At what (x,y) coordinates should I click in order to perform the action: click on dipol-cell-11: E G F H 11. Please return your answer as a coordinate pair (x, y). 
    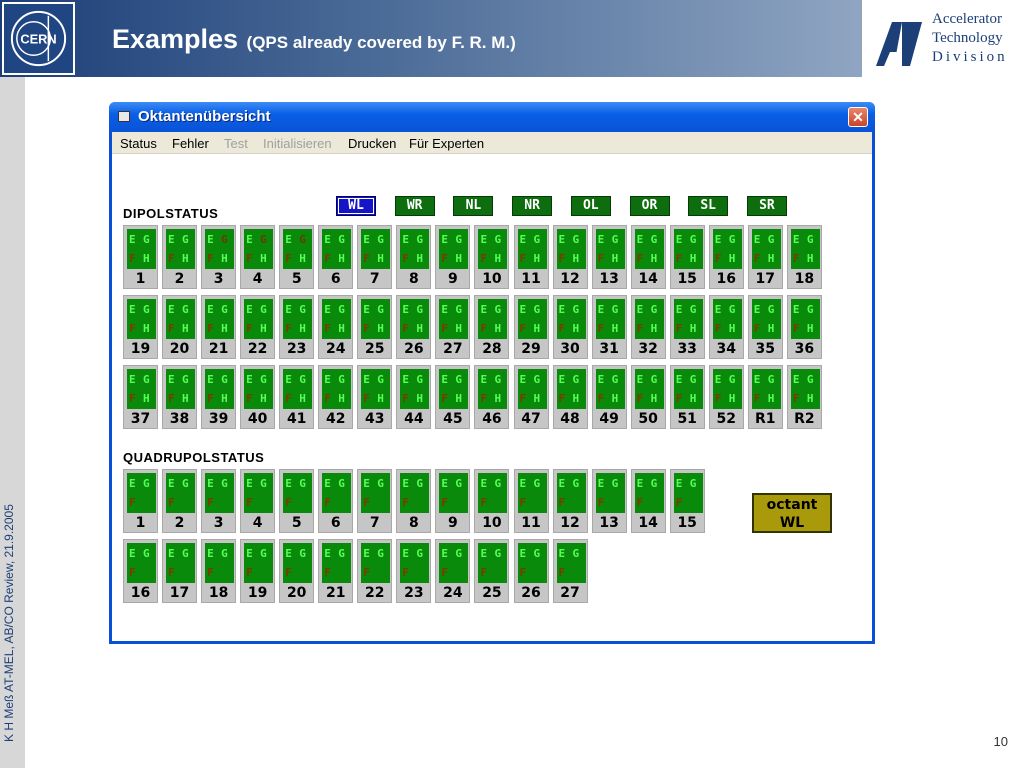
    Looking at the image, I should click on (531, 257).